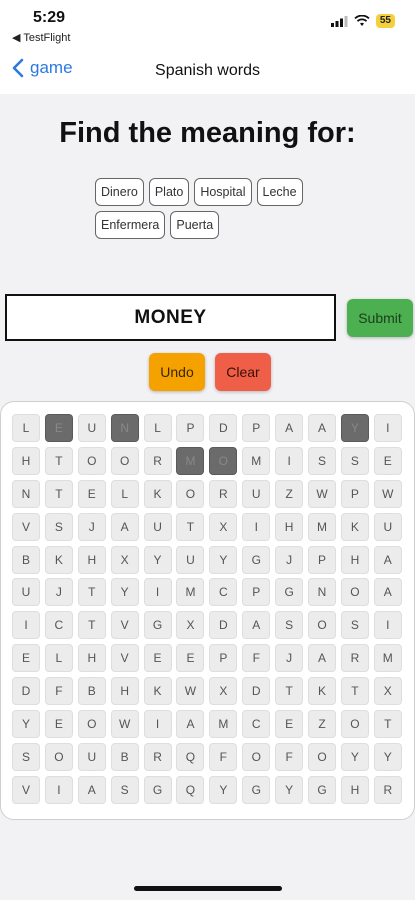 Image resolution: width=415 pixels, height=900 pixels. Describe the element at coordinates (41, 37) in the screenshot. I see `testflight-back-link: ◀ TestFlight` at that location.